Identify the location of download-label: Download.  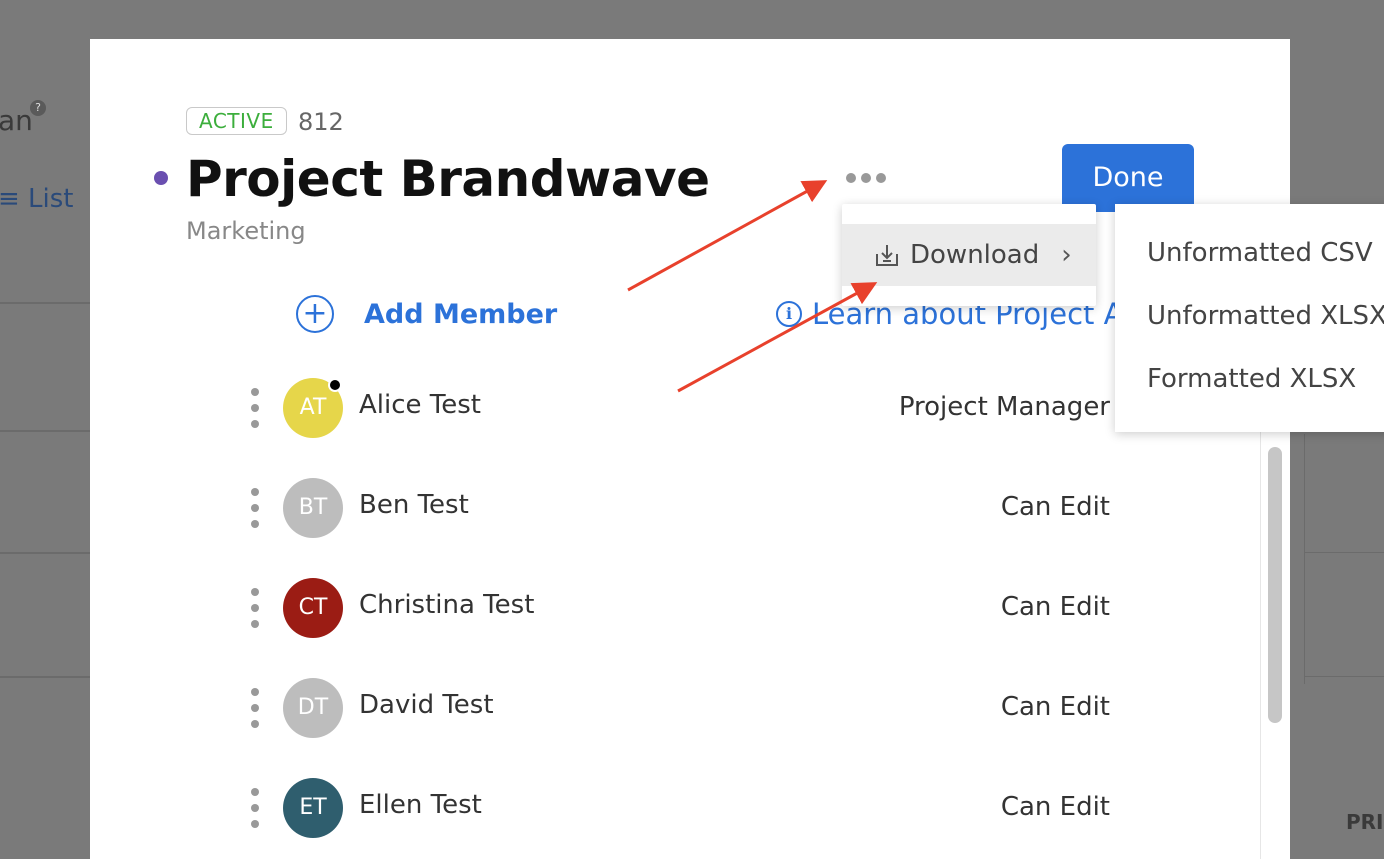
(975, 255).